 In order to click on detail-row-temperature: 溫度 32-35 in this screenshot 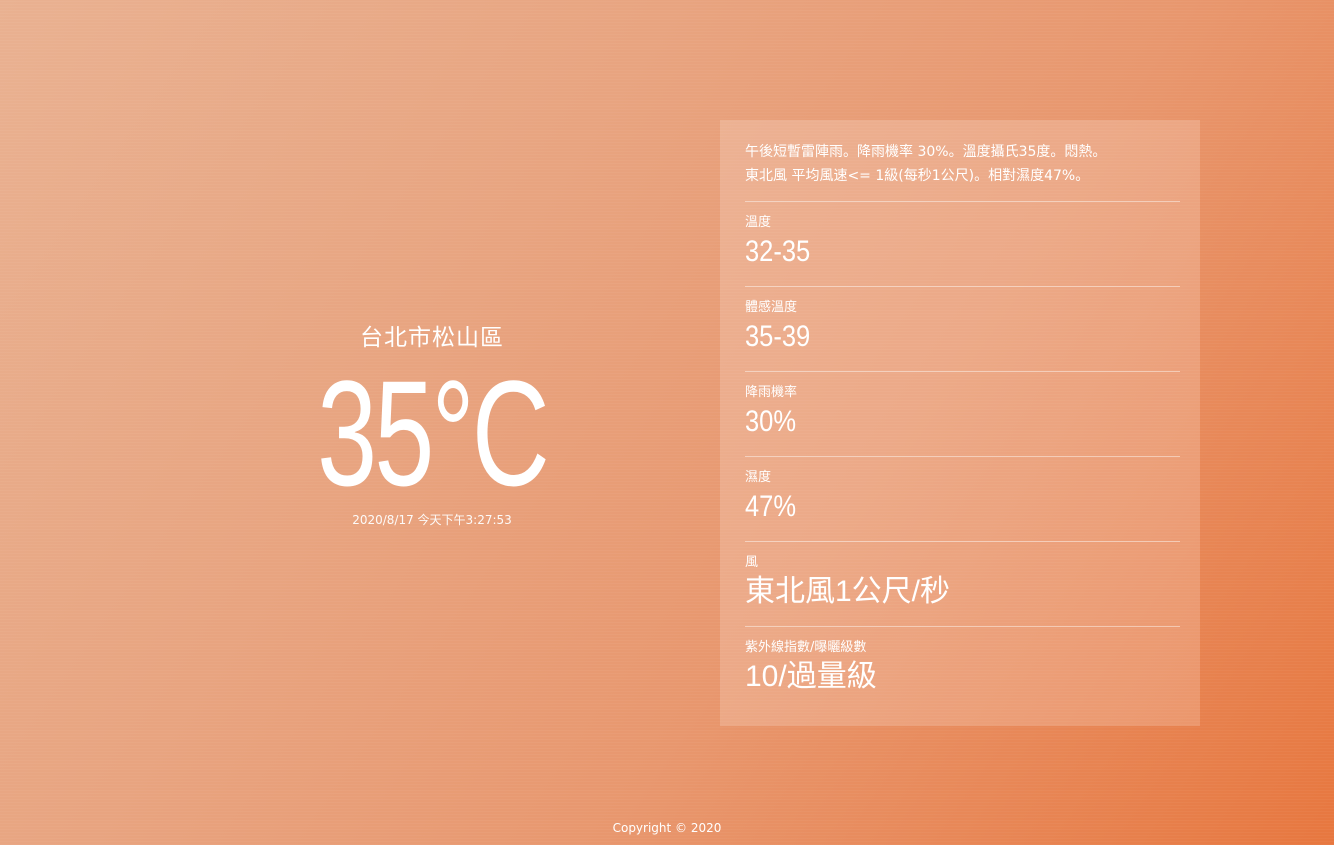, I will do `click(962, 244)`.